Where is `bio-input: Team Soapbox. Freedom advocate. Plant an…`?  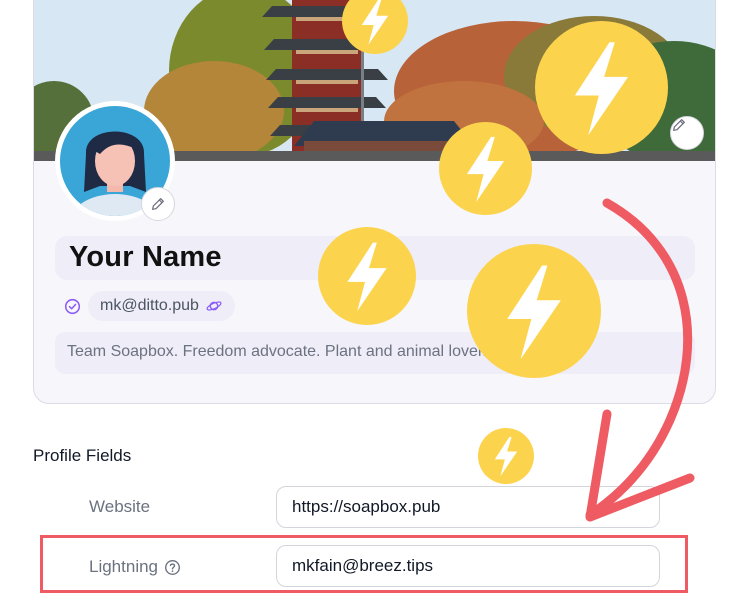 bio-input: Team Soapbox. Freedom advocate. Plant an… is located at coordinates (375, 353).